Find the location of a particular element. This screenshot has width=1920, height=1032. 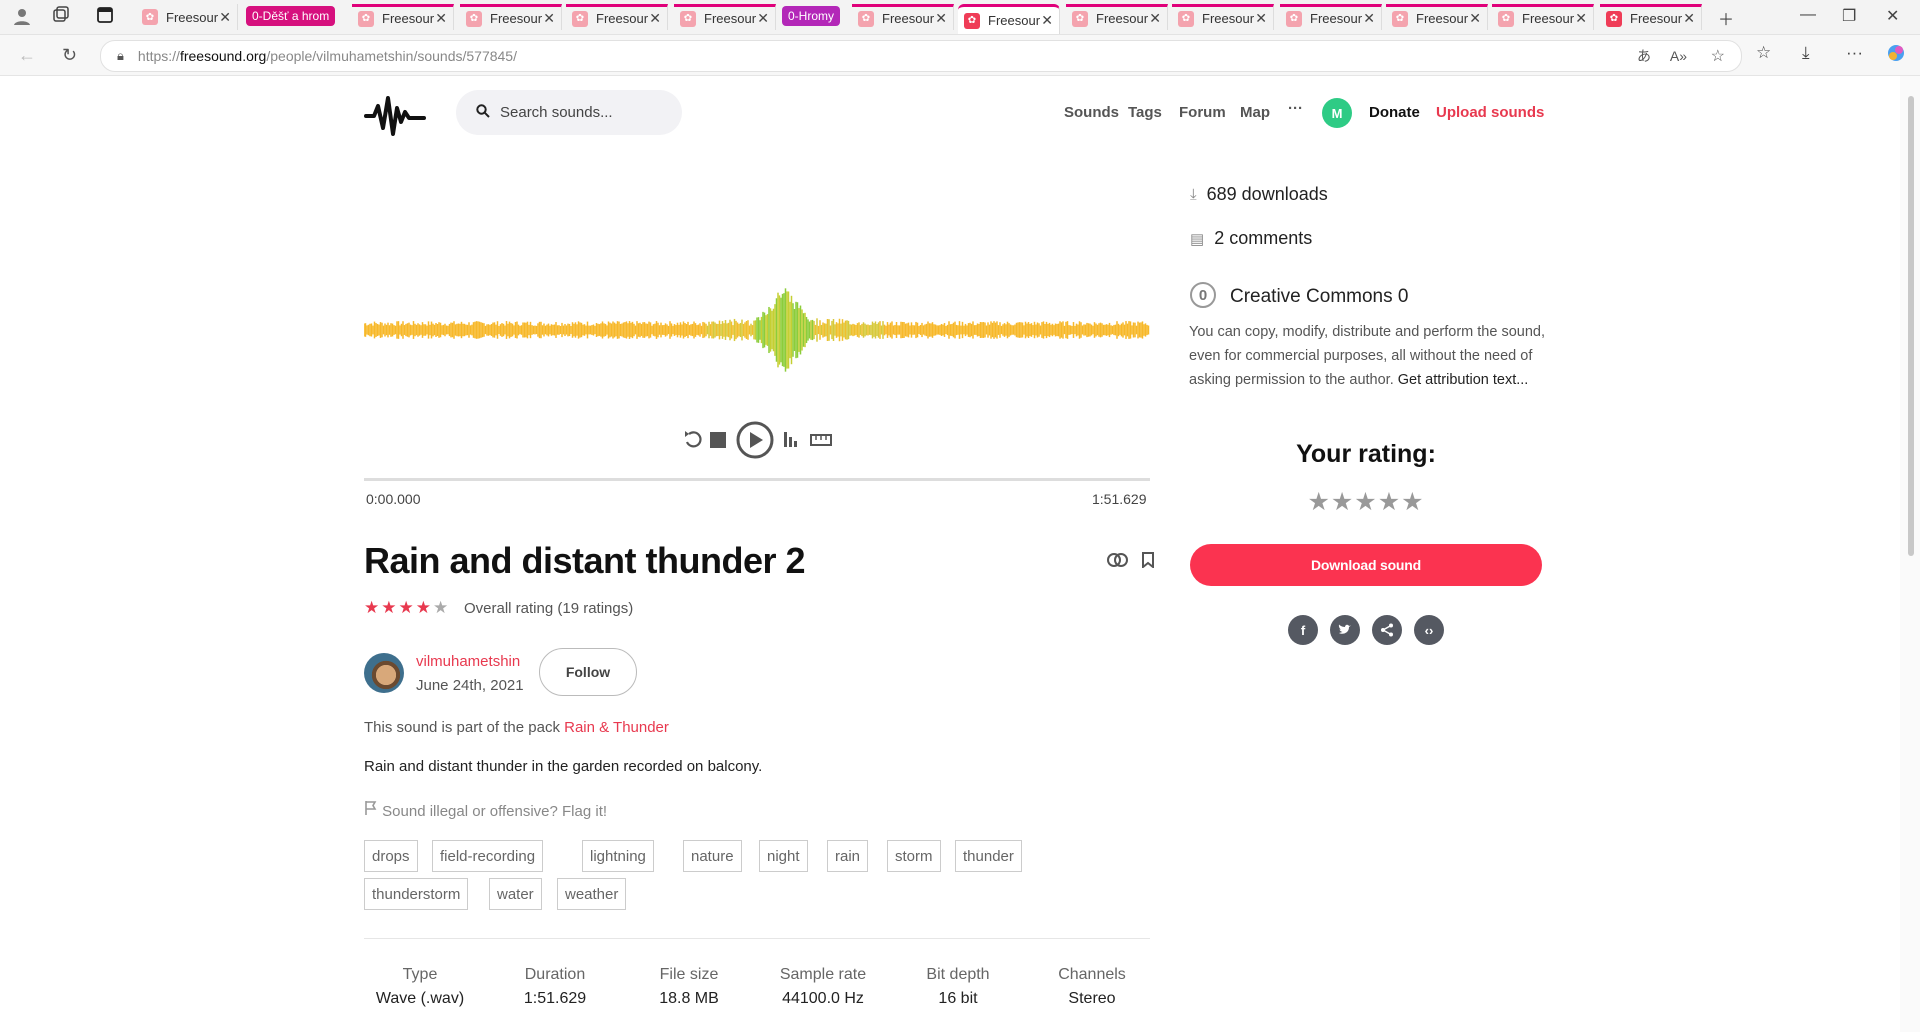

twitter-share-icon is located at coordinates (1345, 630).